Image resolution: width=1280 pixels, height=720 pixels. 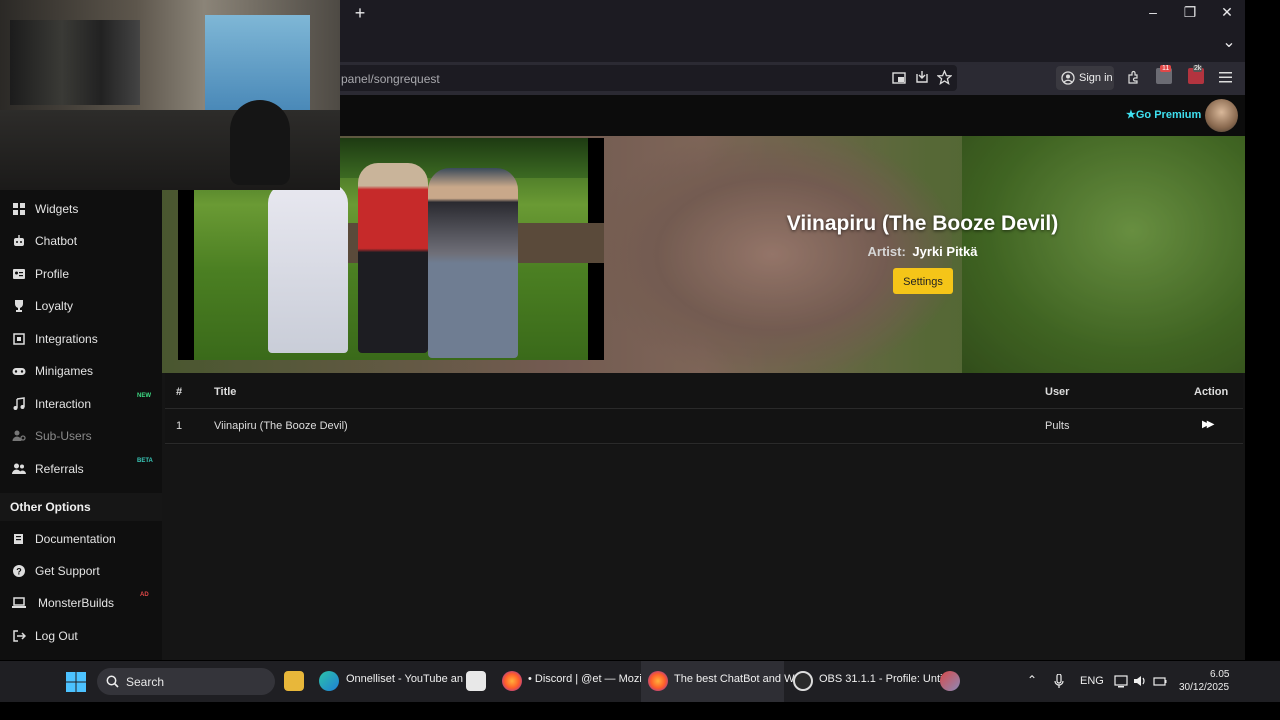 What do you see at coordinates (75, 62) in the screenshot?
I see `webcam-clothes` at bounding box center [75, 62].